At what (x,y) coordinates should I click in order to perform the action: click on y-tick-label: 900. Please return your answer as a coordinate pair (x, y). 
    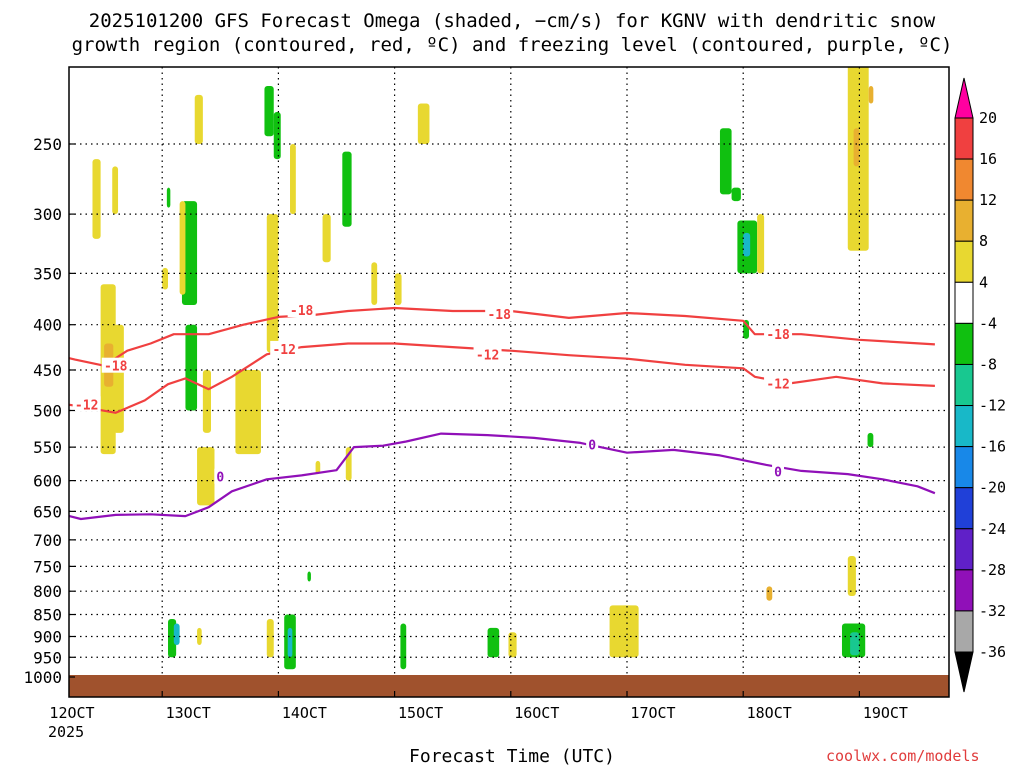
    Looking at the image, I should click on (47, 636).